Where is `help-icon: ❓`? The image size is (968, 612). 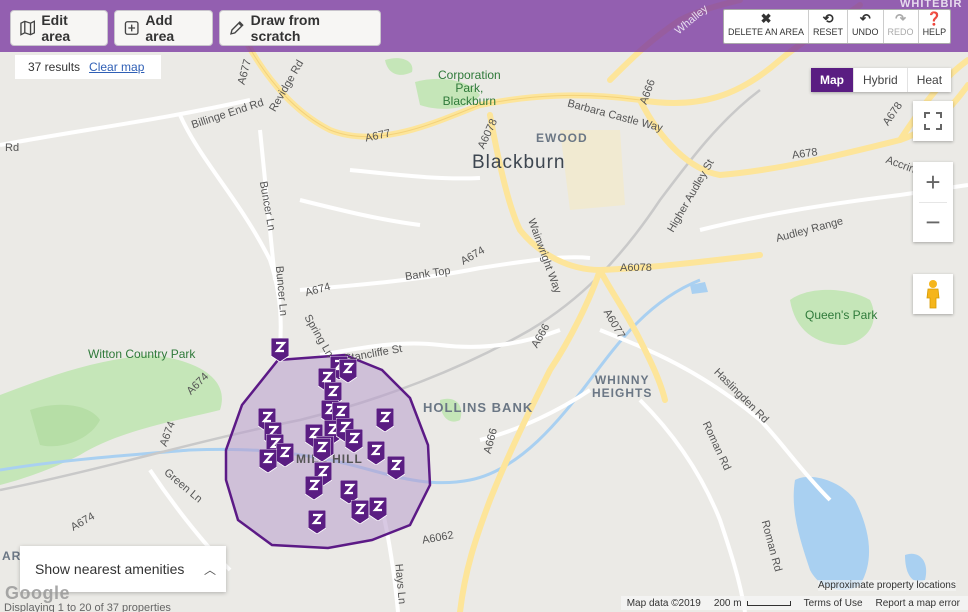 help-icon: ❓ is located at coordinates (934, 18).